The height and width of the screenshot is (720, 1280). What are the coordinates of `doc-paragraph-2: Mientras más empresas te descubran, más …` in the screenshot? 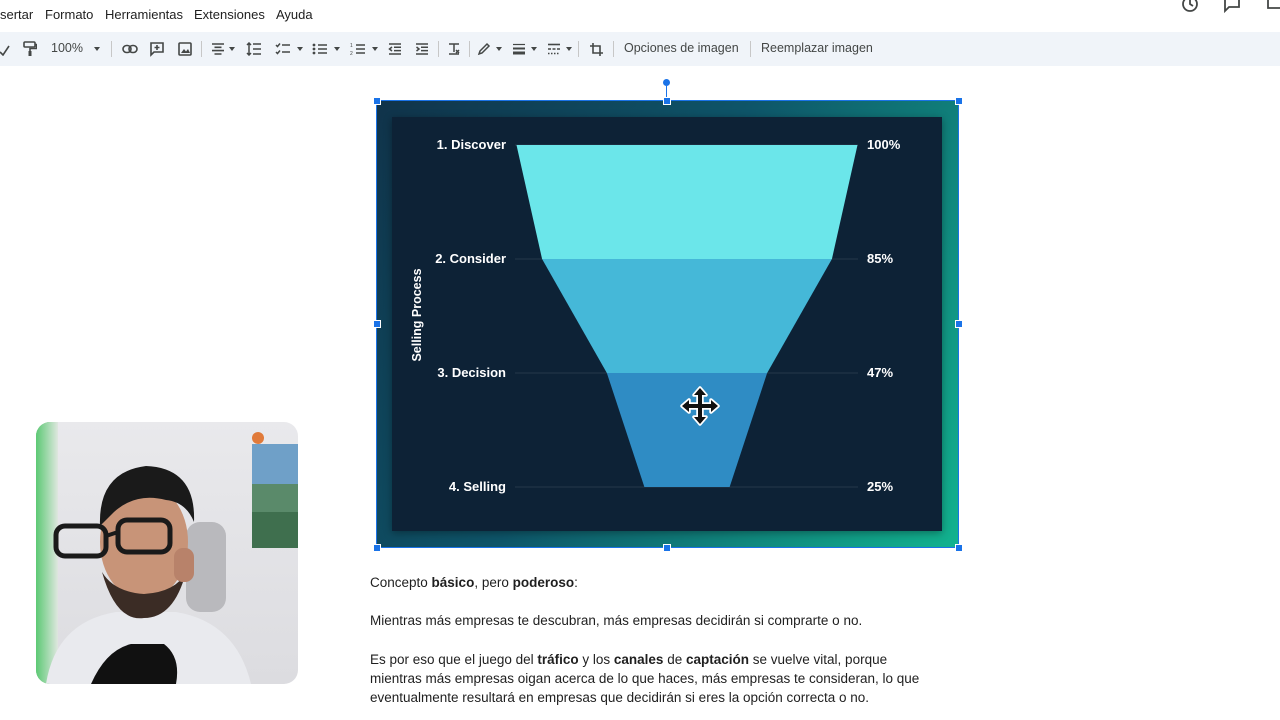 It's located at (680, 620).